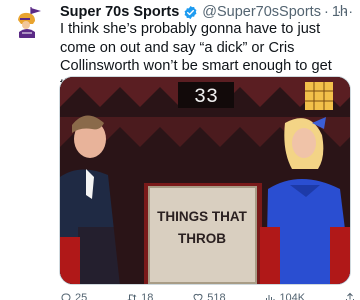 The image size is (360, 300). Describe the element at coordinates (190, 12) in the screenshot. I see `verified-badge-icon` at that location.